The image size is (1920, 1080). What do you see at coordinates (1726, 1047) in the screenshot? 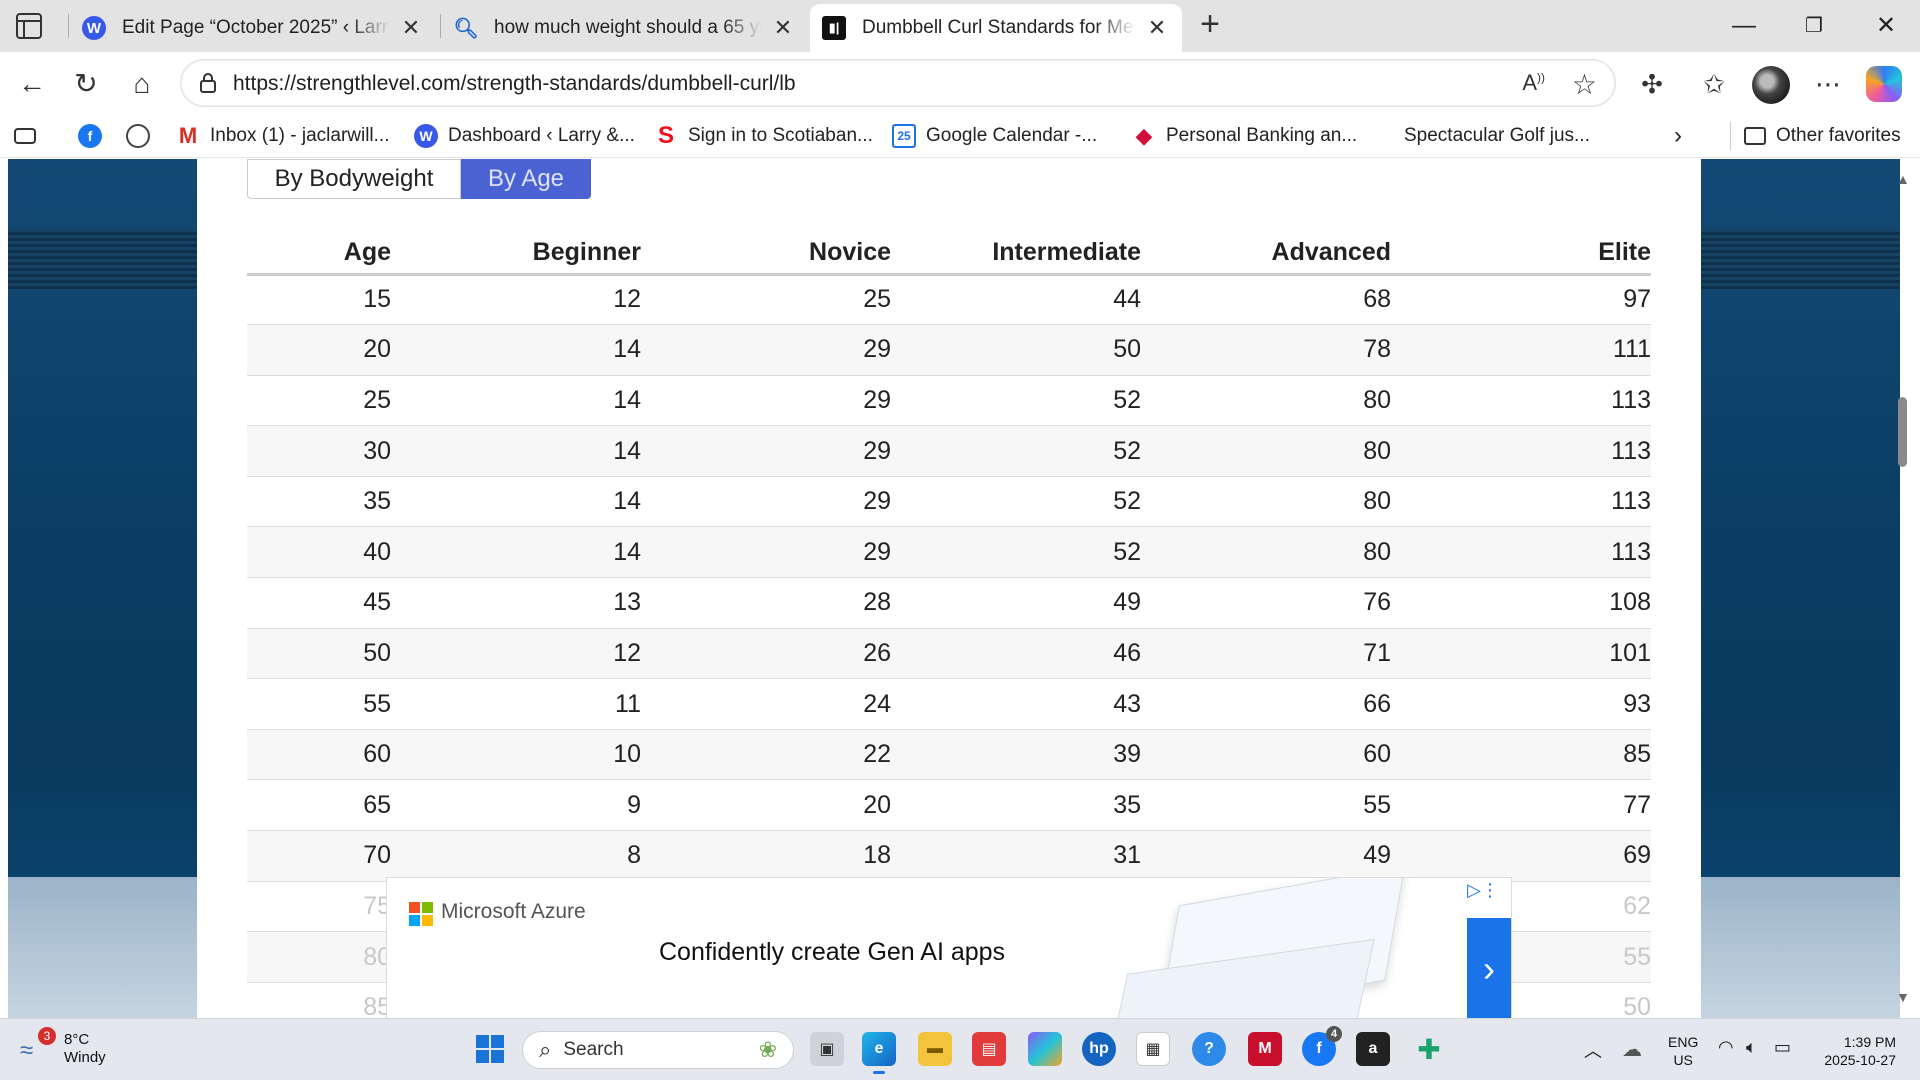
I see `wifi-icon: ◠` at bounding box center [1726, 1047].